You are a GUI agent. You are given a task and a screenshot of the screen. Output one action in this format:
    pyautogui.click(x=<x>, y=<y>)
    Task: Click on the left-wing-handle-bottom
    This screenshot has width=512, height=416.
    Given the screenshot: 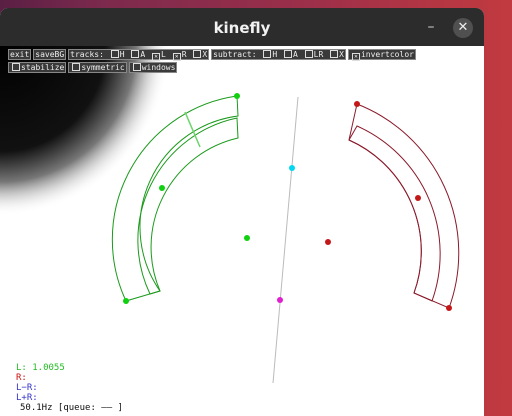 What is the action you would take?
    pyautogui.click(x=126, y=301)
    